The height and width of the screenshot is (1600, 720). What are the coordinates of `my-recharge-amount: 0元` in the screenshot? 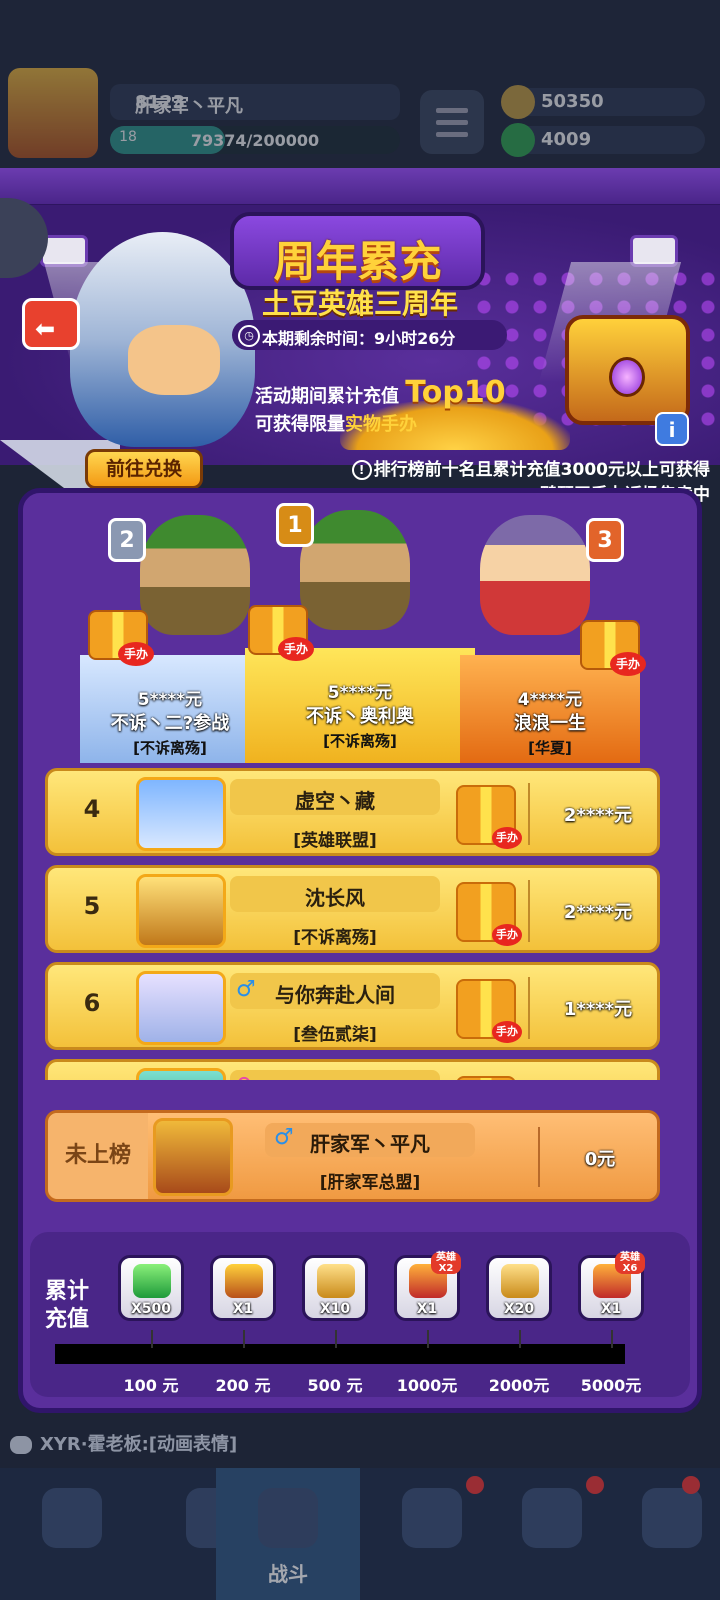 It's located at (600, 1159).